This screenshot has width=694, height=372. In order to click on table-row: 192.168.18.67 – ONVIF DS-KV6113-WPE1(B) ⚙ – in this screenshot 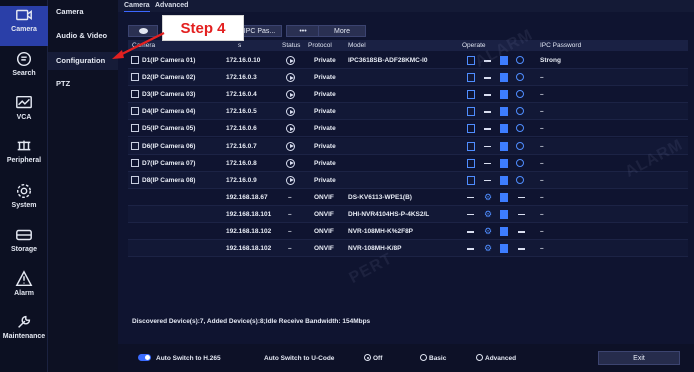, I will do `click(408, 197)`.